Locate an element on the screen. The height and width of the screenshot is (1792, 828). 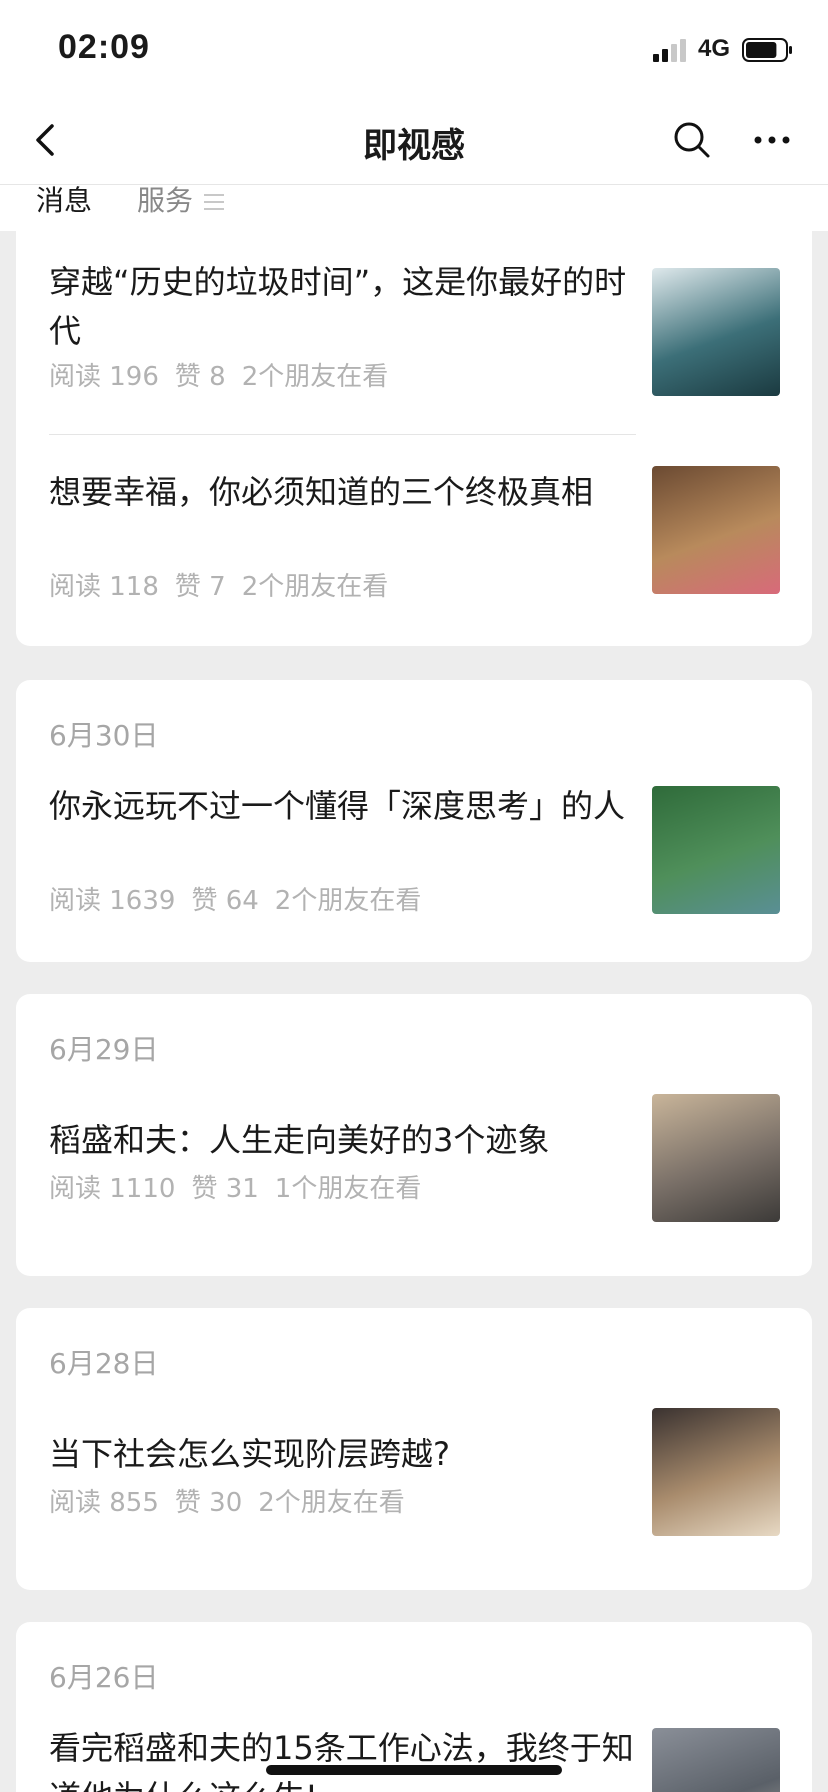
article-title: 当下社会怎么实现阶层跨越? is located at coordinates (344, 1454).